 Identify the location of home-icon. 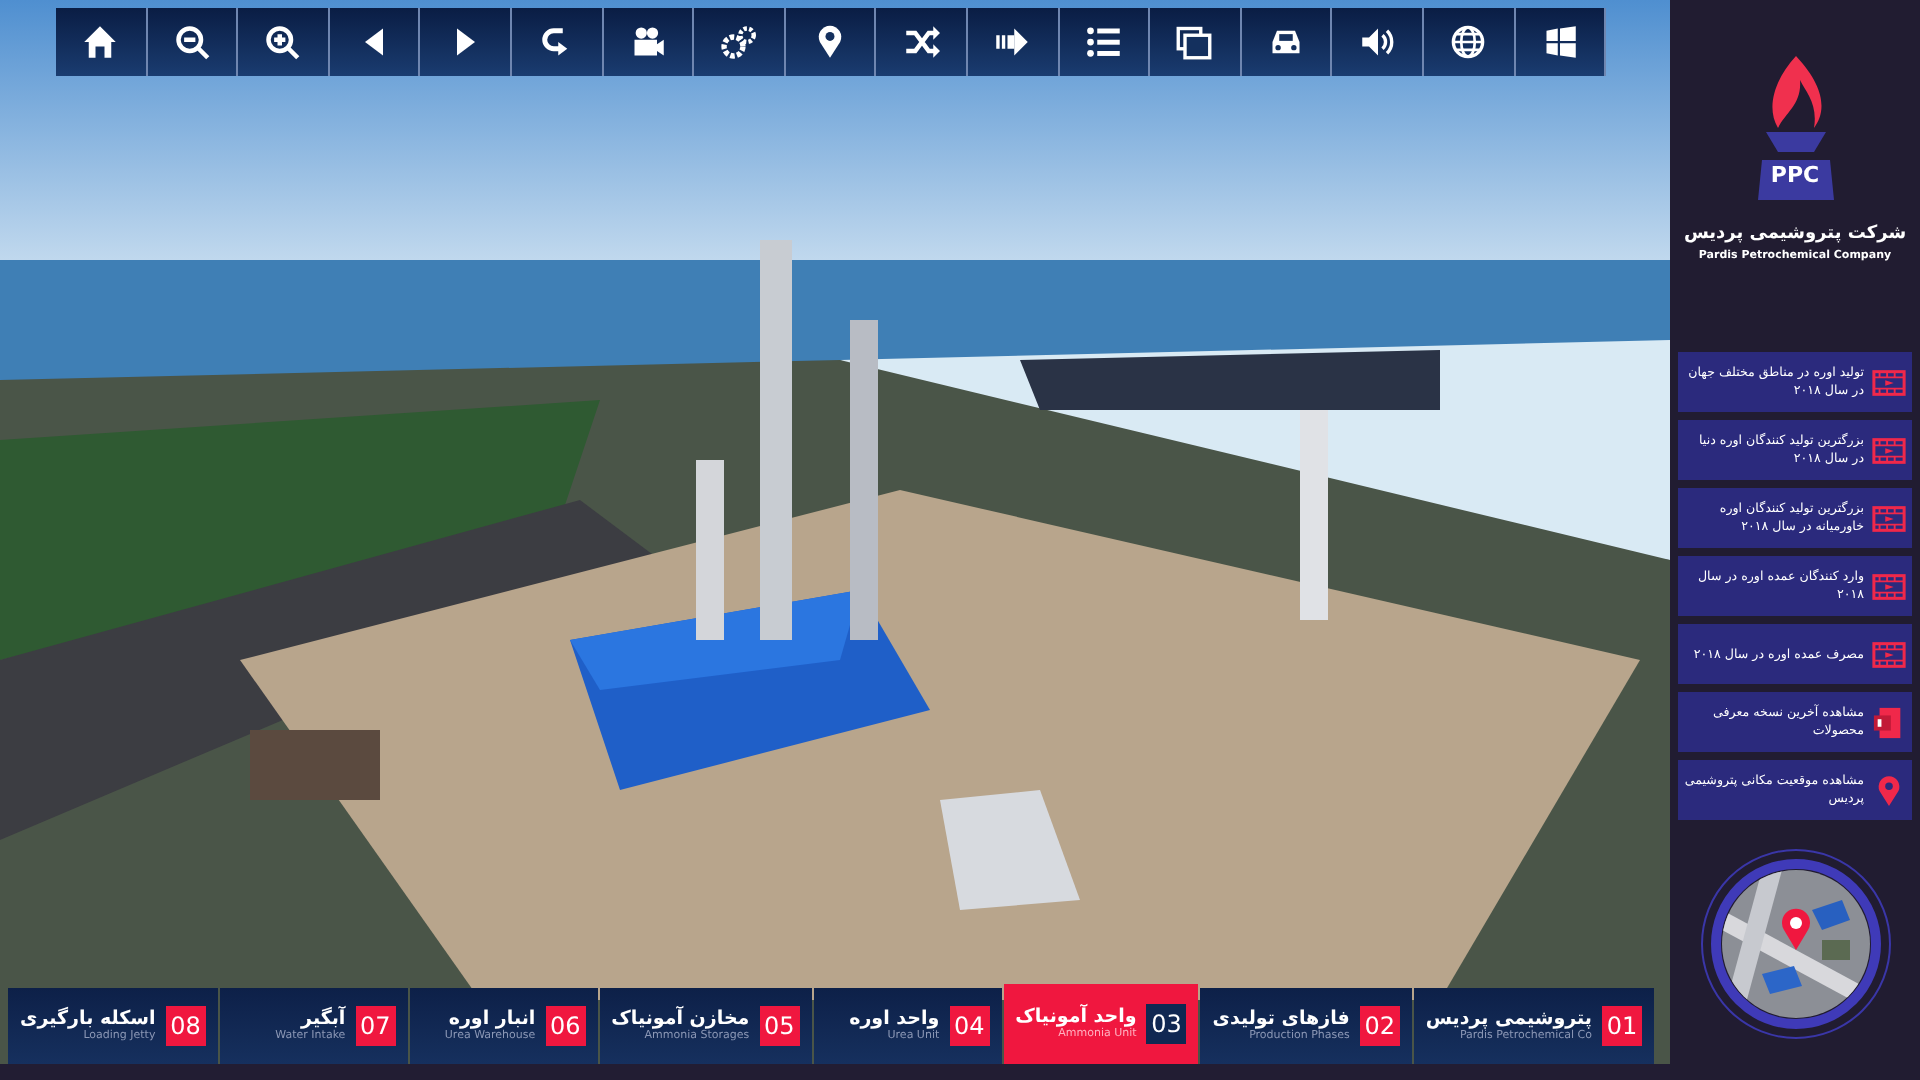
(100, 42).